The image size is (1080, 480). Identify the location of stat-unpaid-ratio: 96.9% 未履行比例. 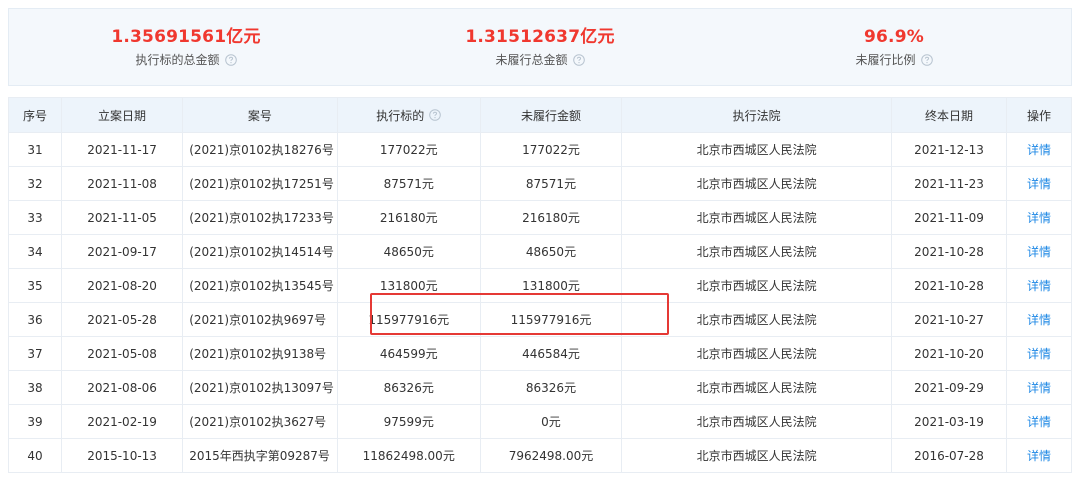
(894, 47).